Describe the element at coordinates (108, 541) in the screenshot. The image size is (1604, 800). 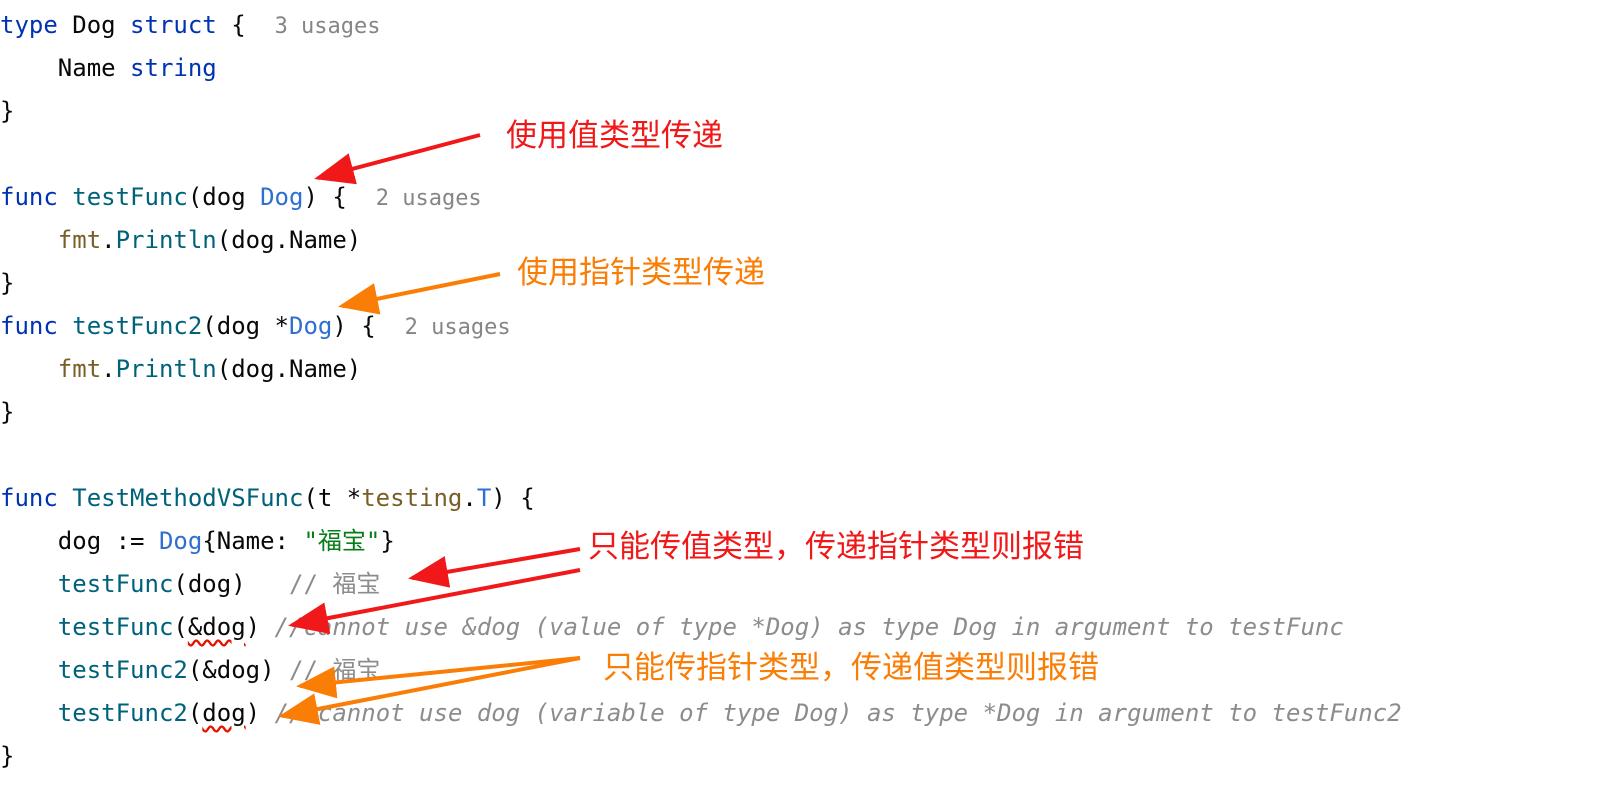
I see `assign: dog :=` at that location.